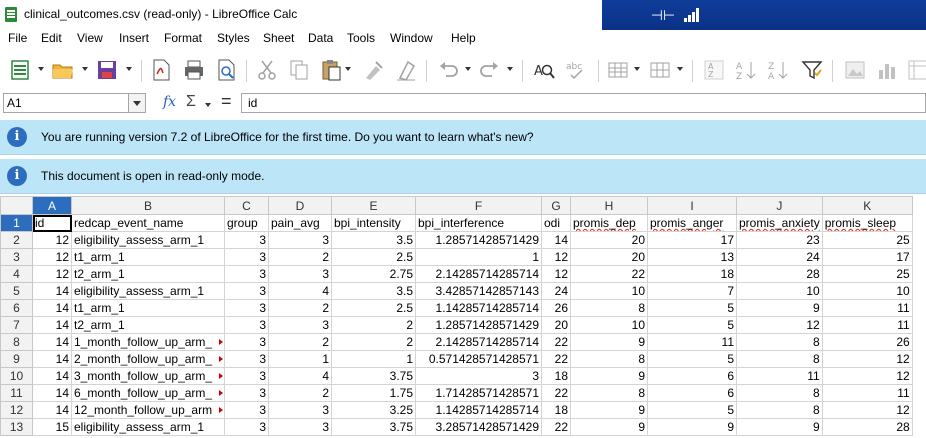  I want to click on row-header: 8, so click(16, 342).